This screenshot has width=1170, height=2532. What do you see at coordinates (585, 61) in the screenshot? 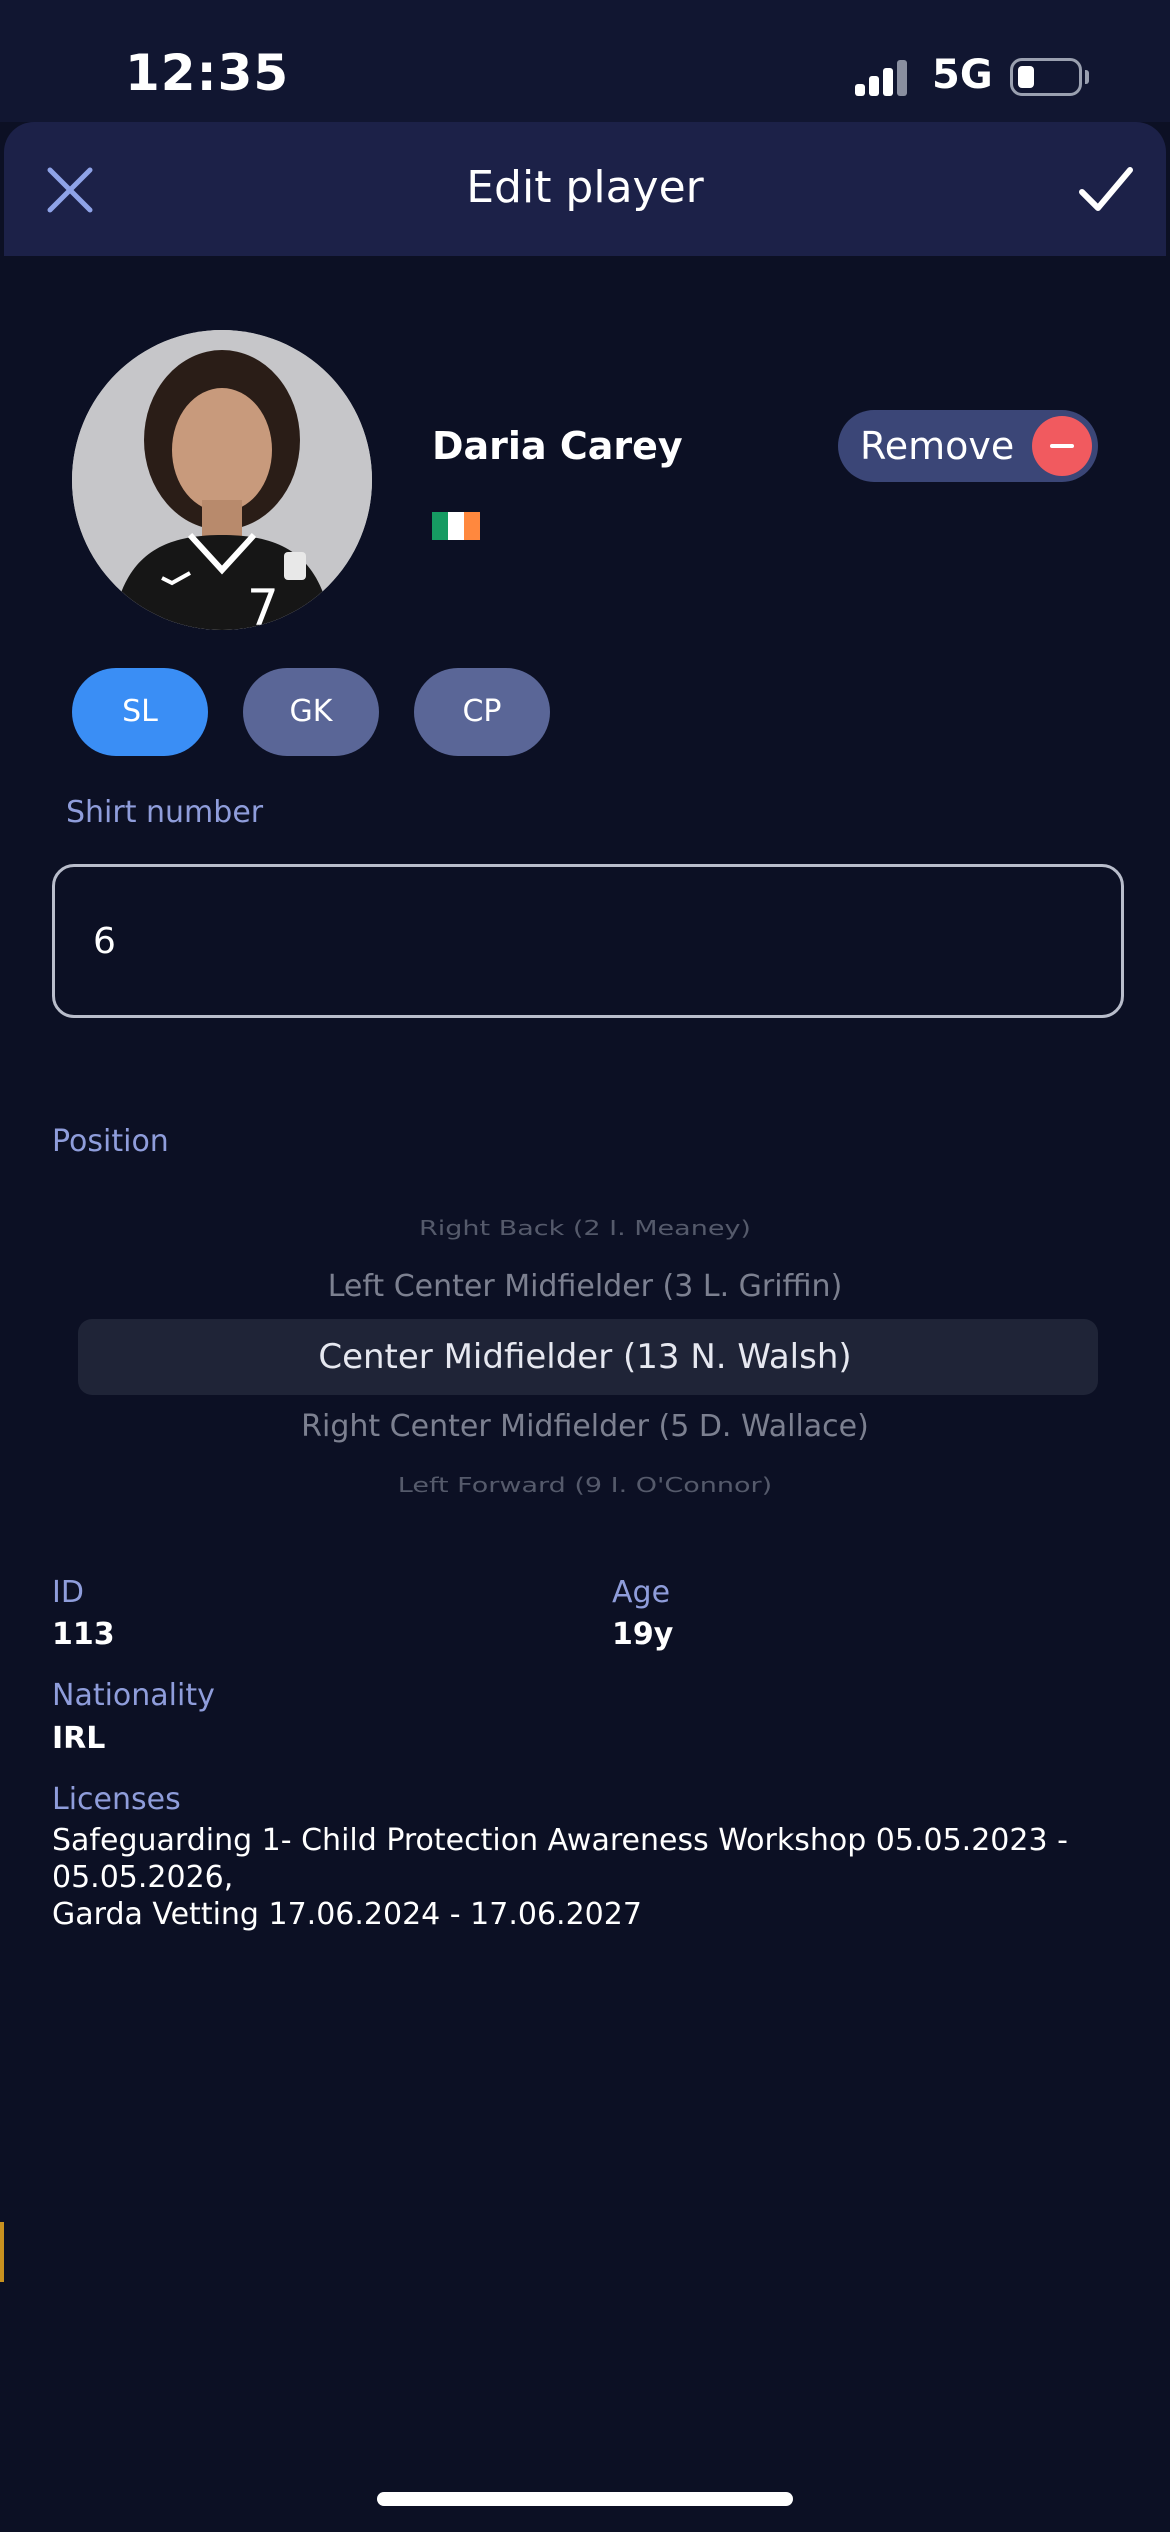
I see `status-bar: 12:35 5G` at bounding box center [585, 61].